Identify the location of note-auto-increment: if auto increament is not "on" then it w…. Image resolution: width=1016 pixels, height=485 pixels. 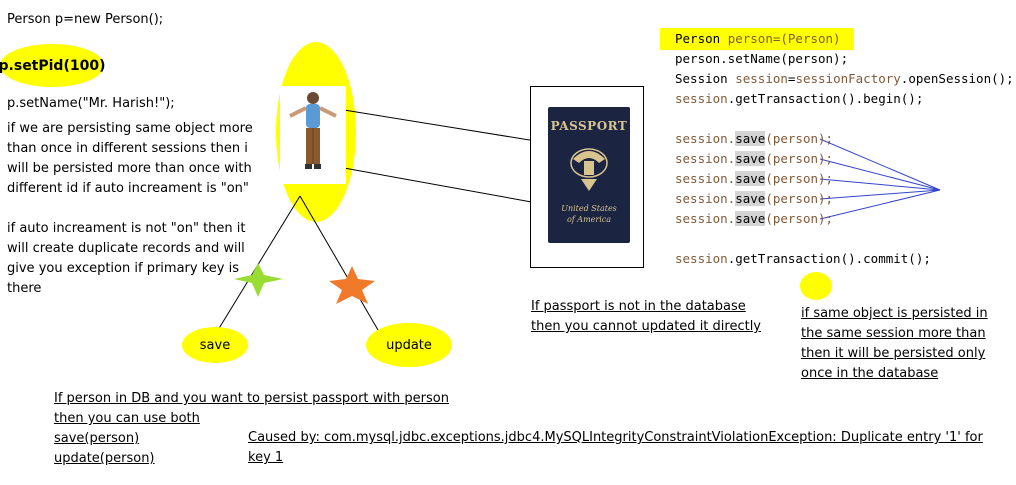
(126, 259).